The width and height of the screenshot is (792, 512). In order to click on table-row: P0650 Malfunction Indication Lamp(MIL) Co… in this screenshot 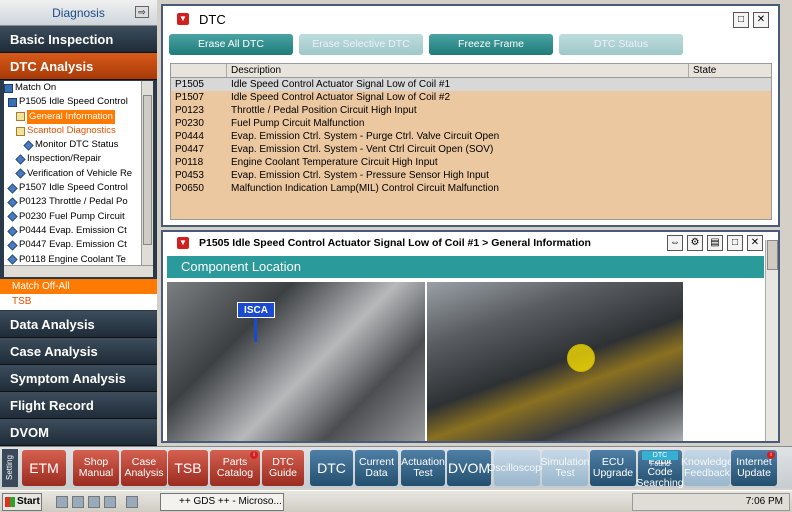, I will do `click(471, 188)`.